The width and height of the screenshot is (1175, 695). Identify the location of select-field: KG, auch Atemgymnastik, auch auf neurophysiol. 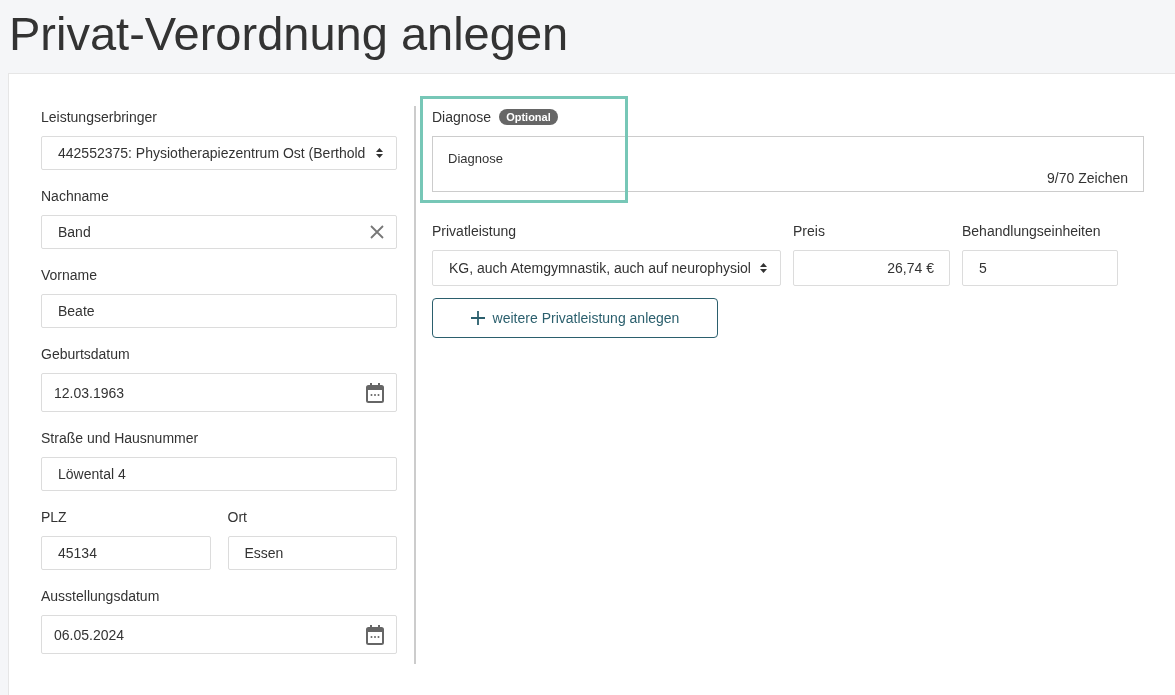
(606, 268).